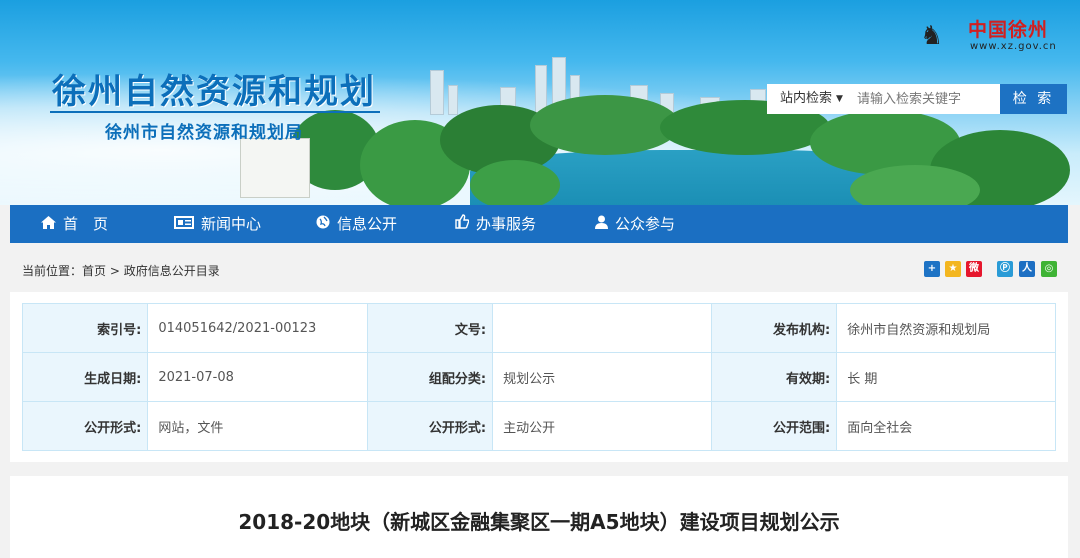 This screenshot has width=1080, height=558. I want to click on logo-text: 中国徐州, so click(1008, 30).